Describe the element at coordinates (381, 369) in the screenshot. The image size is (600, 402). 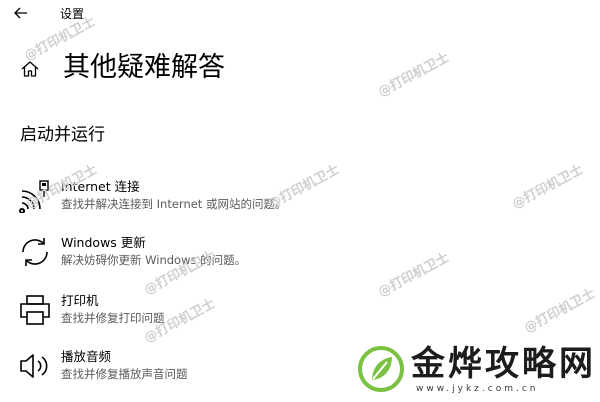
I see `leaf-plug-logo-icon` at that location.